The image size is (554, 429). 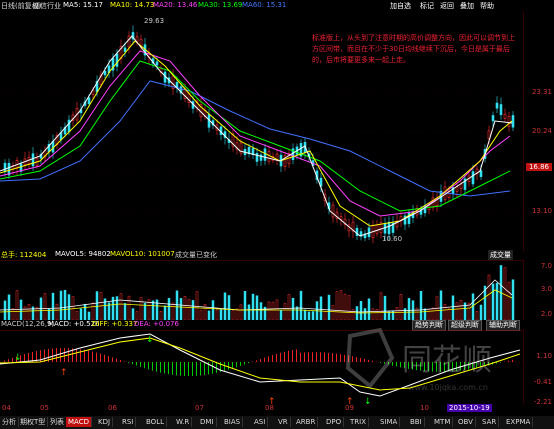 I want to click on tab-19: SAR, so click(x=490, y=422).